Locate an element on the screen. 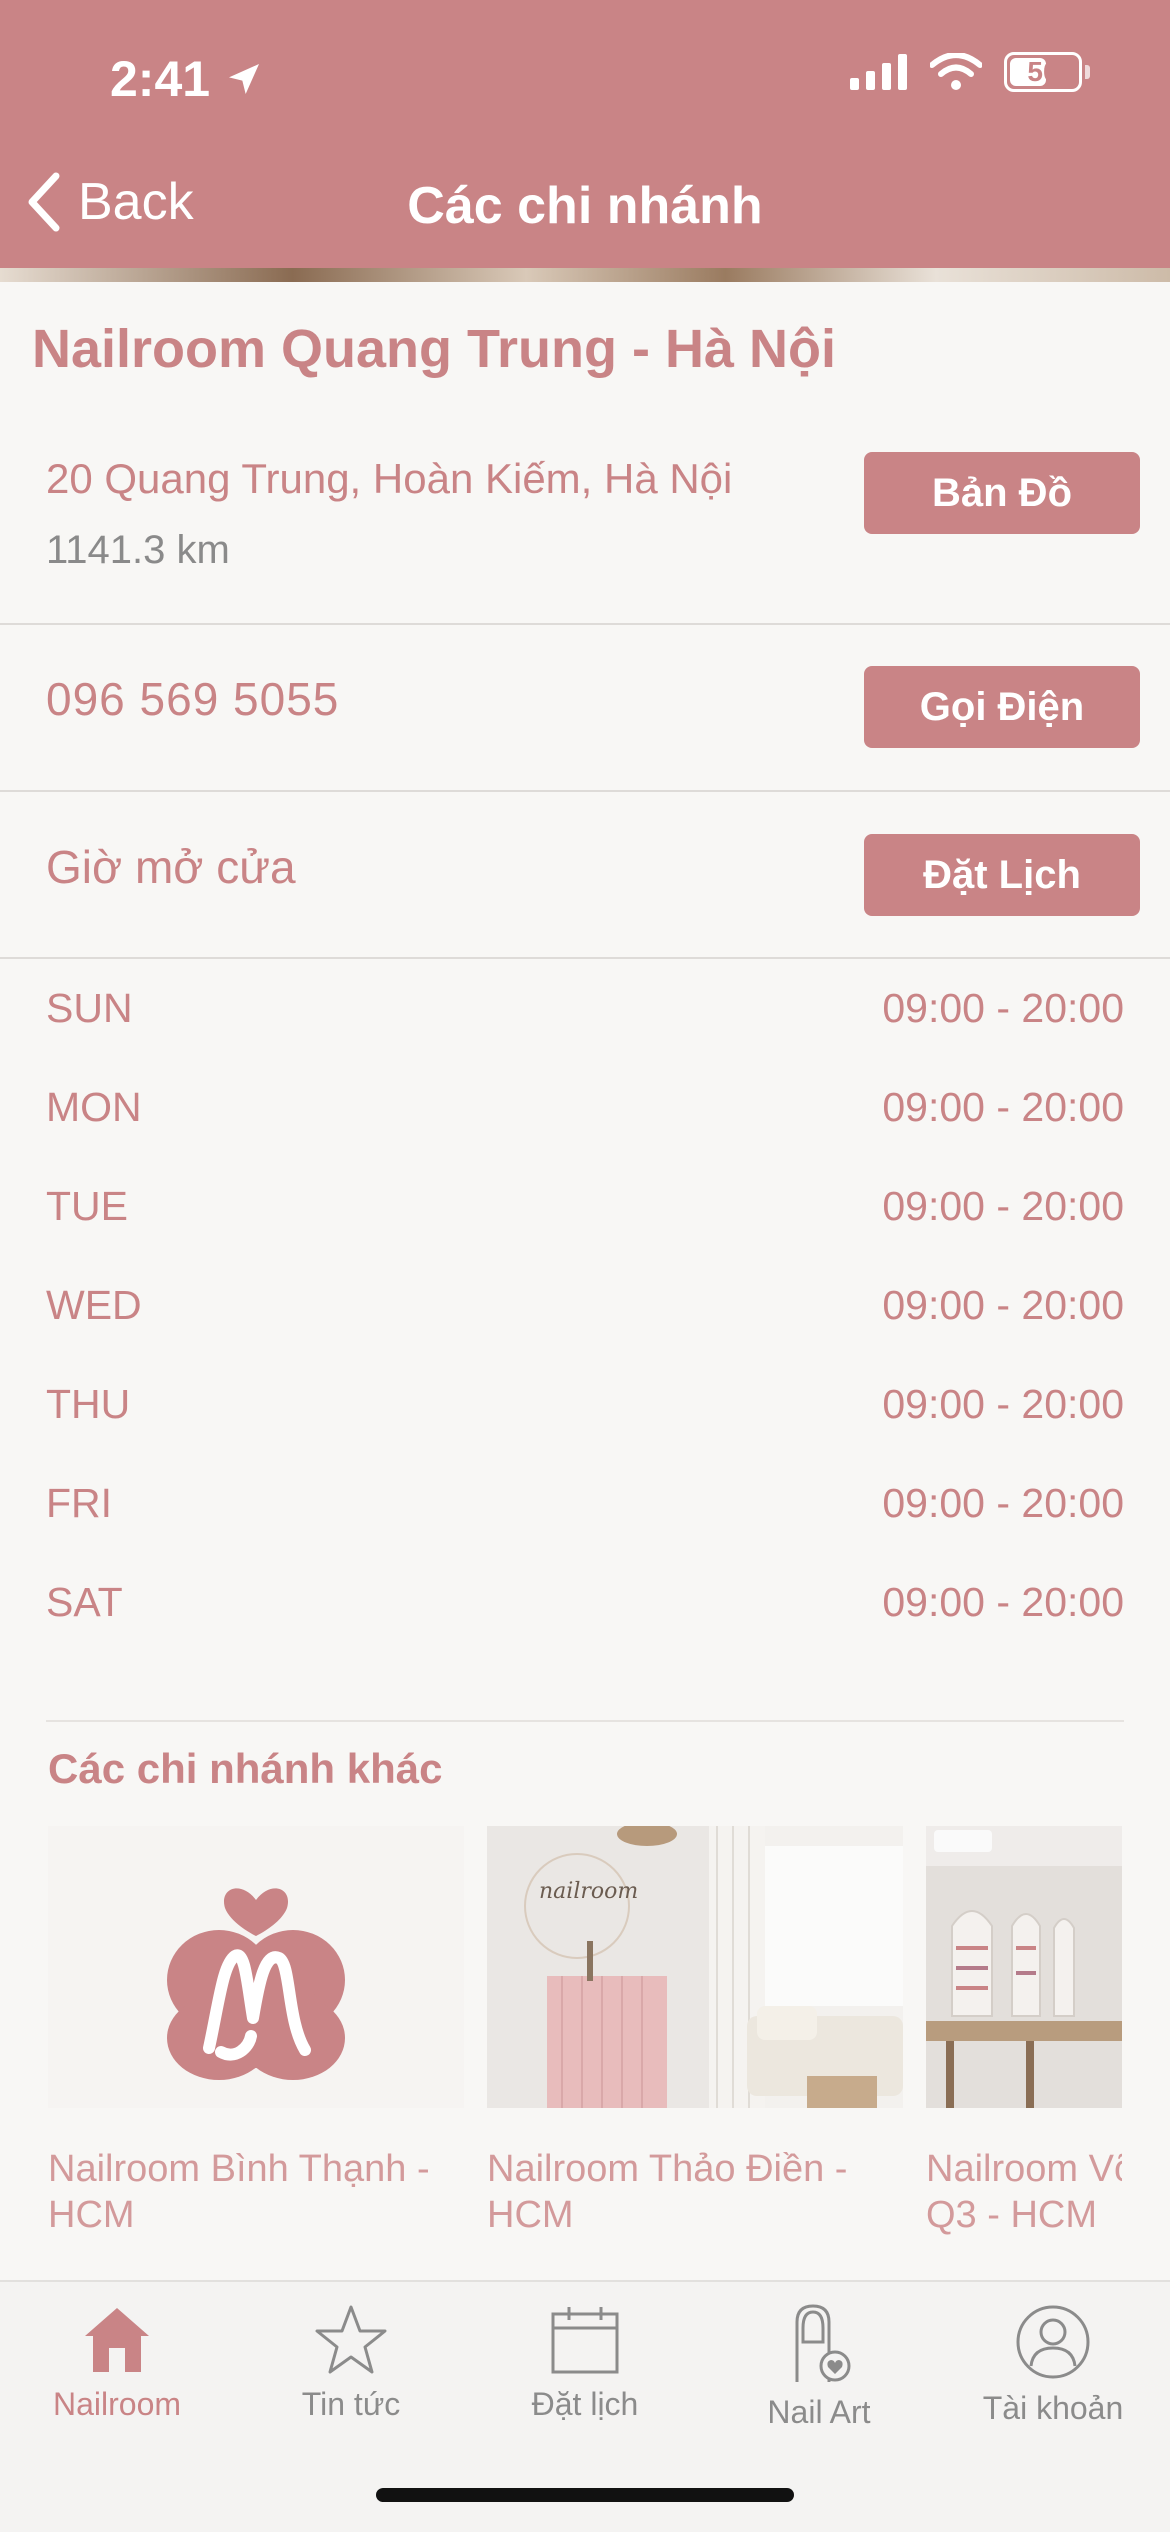 The width and height of the screenshot is (1170, 2532). nail-icon is located at coordinates (823, 2343).